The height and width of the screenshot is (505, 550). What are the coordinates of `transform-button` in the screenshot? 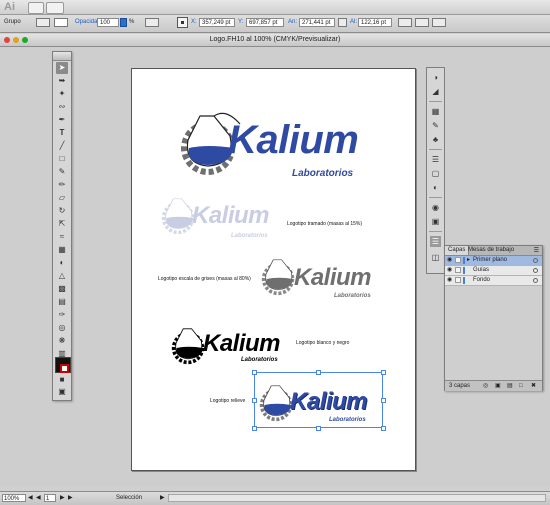 It's located at (405, 22).